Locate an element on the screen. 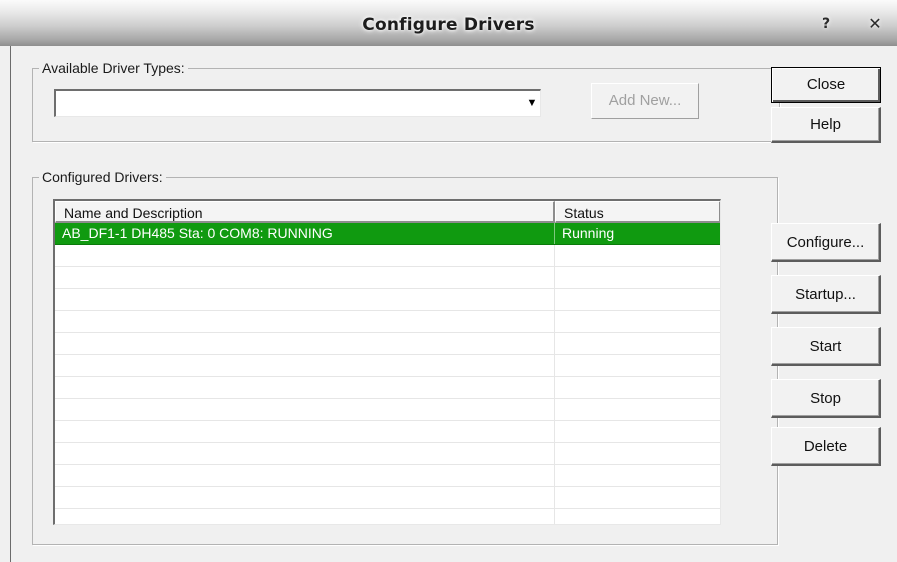  available-driver-types-label: Available Driver Types: is located at coordinates (113, 68).